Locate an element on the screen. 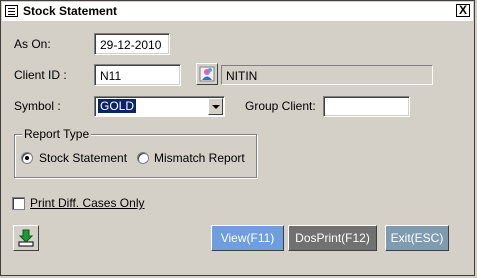 The image size is (477, 278). as-on-label: As On: is located at coordinates (32, 44).